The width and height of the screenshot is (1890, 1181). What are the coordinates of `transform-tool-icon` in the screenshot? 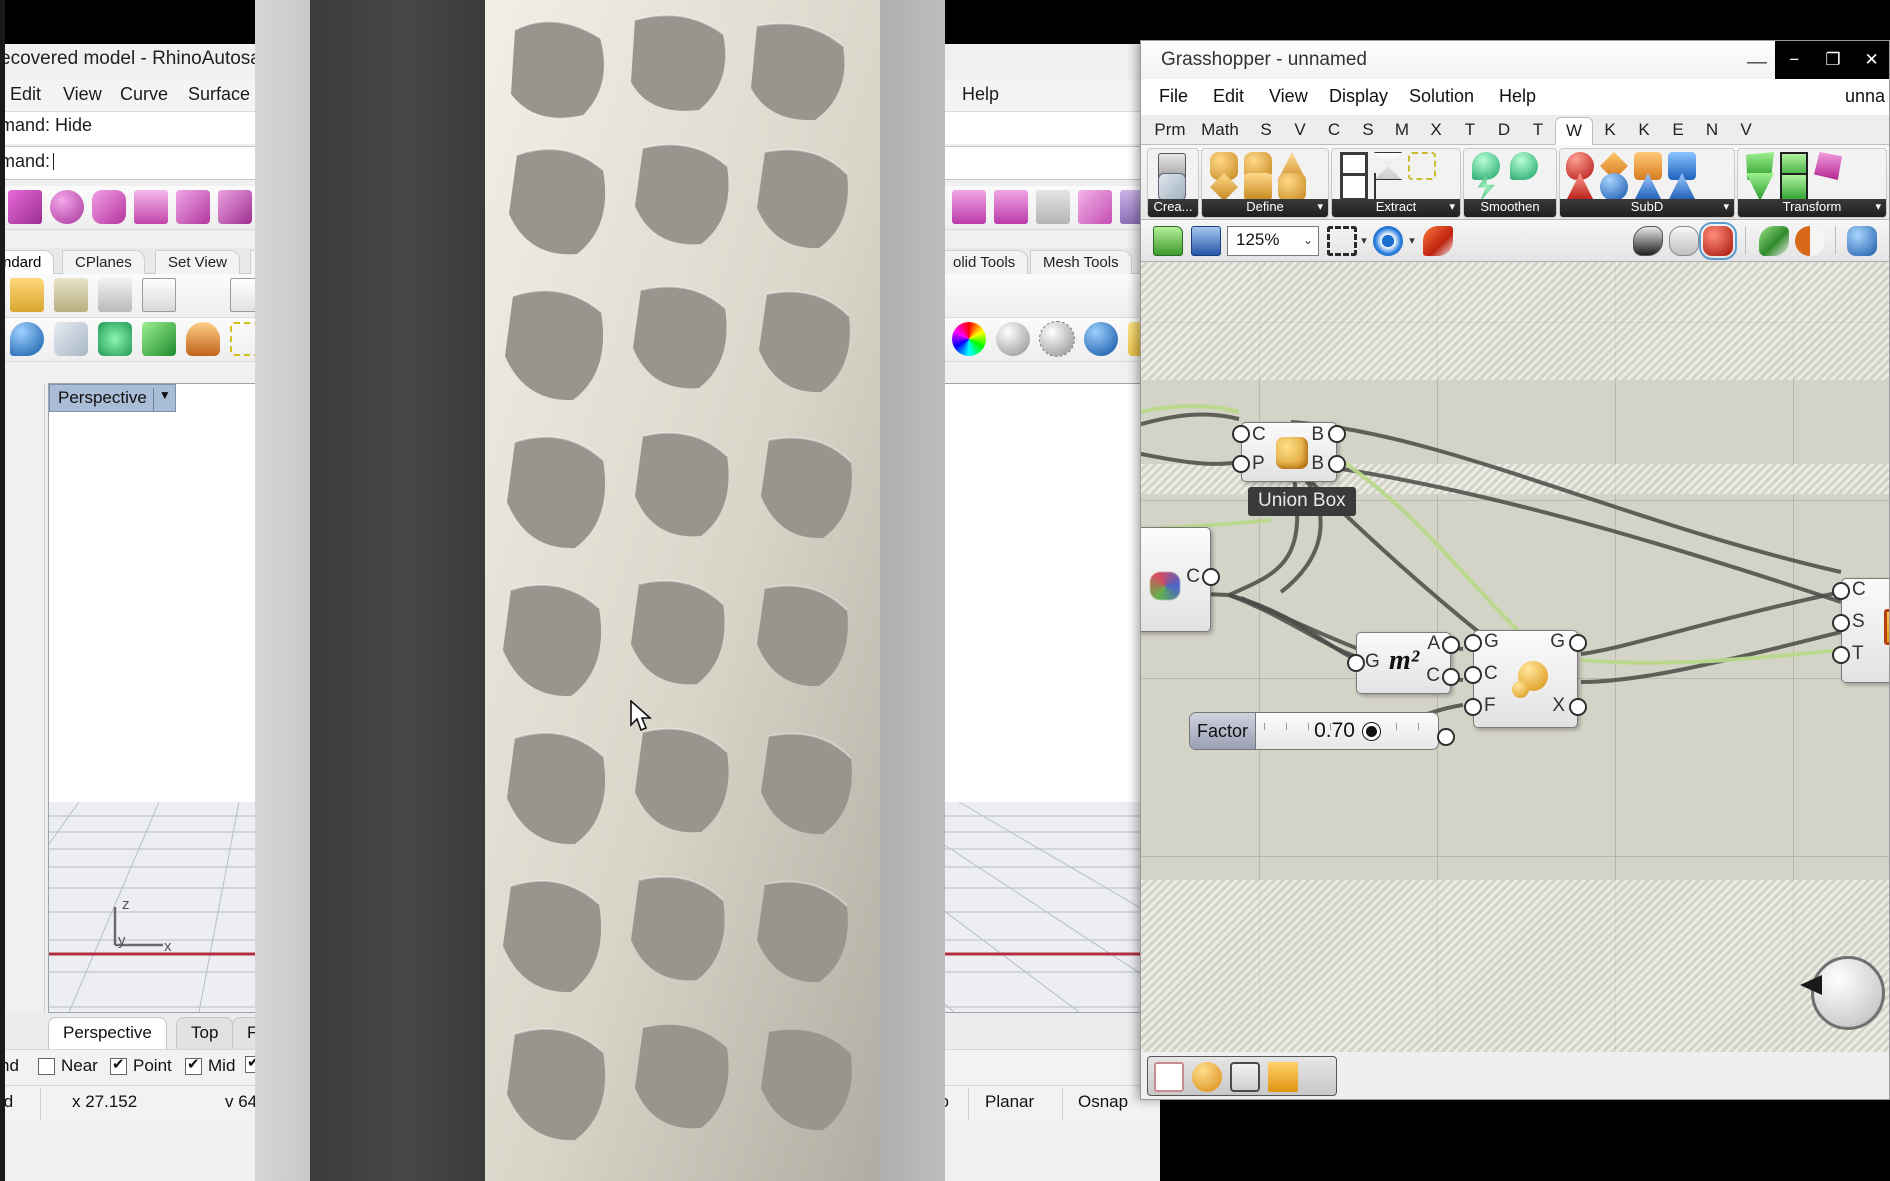 It's located at (22, 911).